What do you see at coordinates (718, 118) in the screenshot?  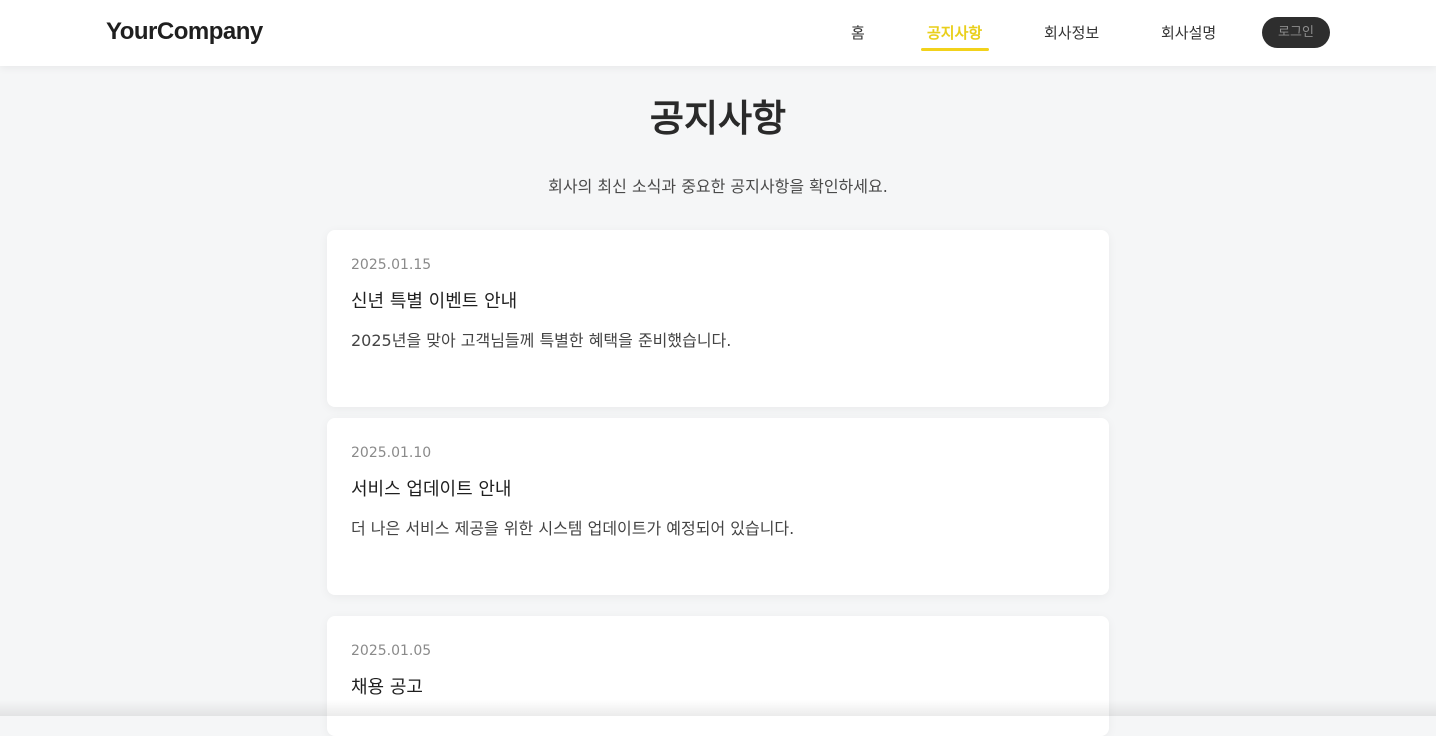 I see `page-title: 공지사항` at bounding box center [718, 118].